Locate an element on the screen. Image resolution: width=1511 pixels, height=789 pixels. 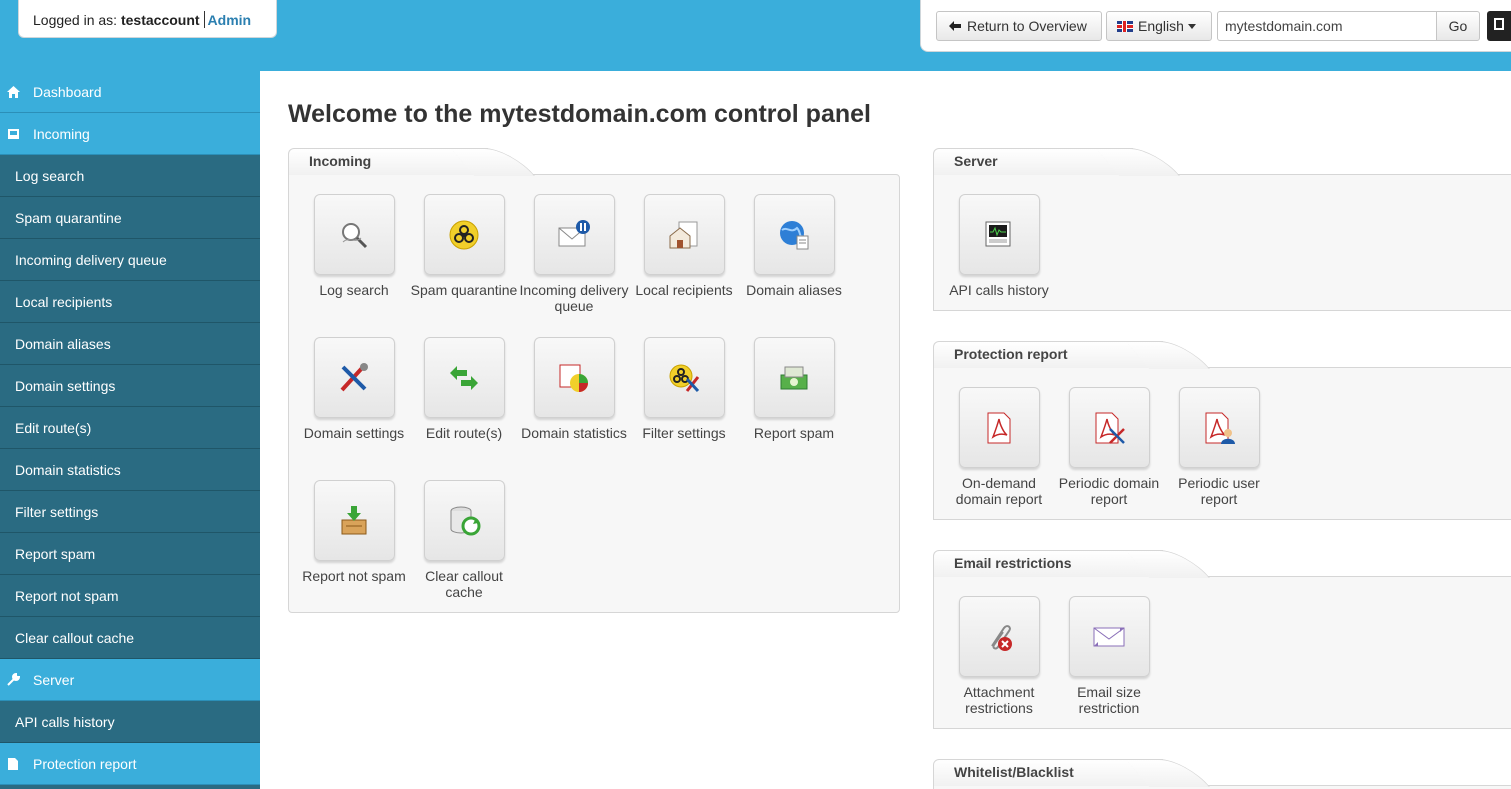
tile-clear-callout-cache: Clear callout cache is located at coordinates (464, 540).